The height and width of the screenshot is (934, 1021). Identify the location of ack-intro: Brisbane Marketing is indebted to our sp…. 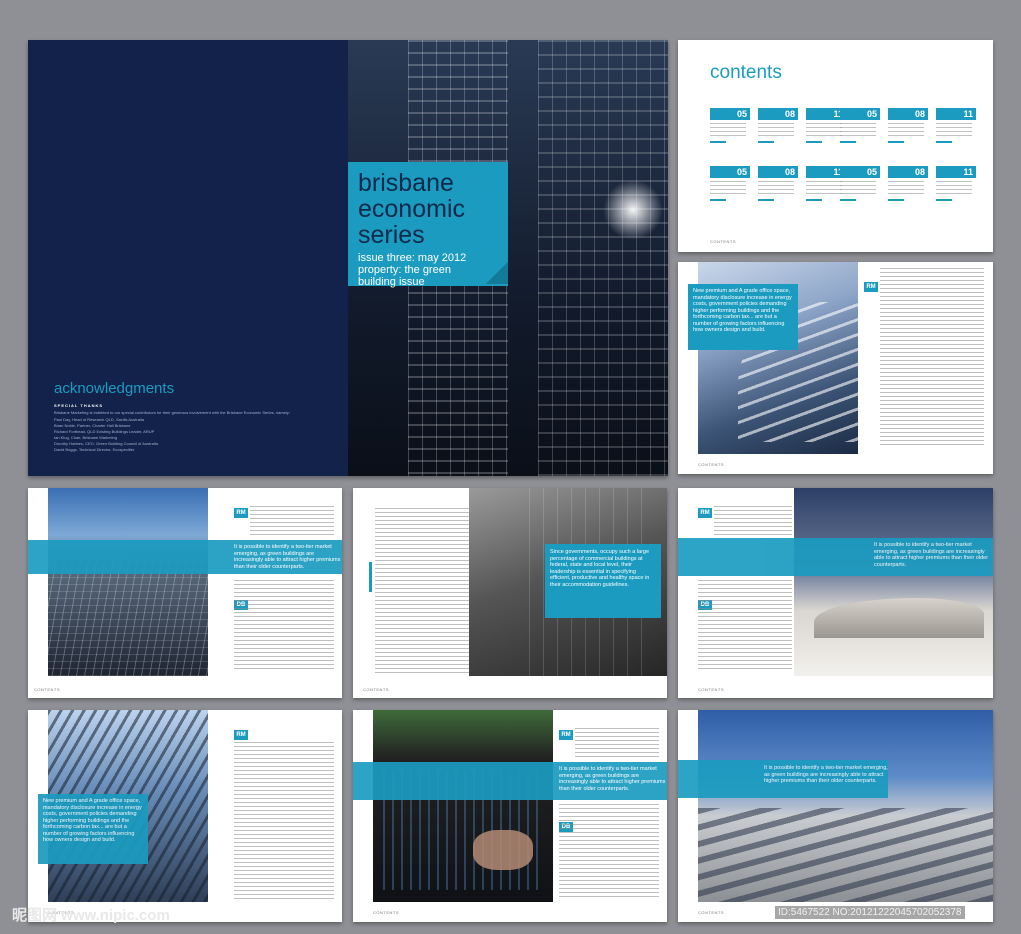
(172, 412).